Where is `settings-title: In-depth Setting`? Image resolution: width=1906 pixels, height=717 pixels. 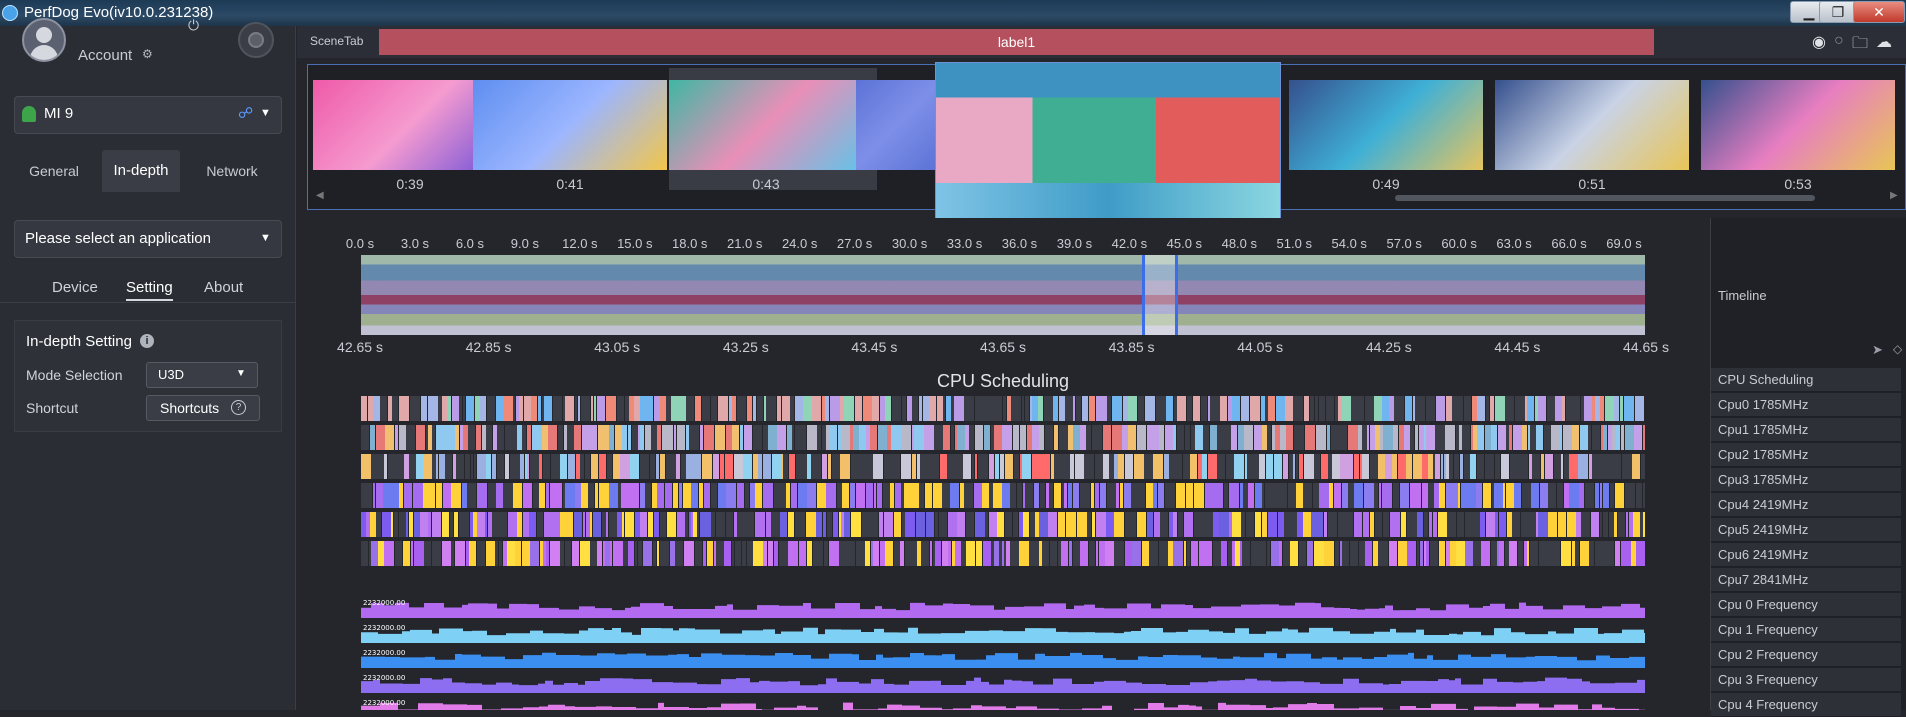 settings-title: In-depth Setting is located at coordinates (79, 341).